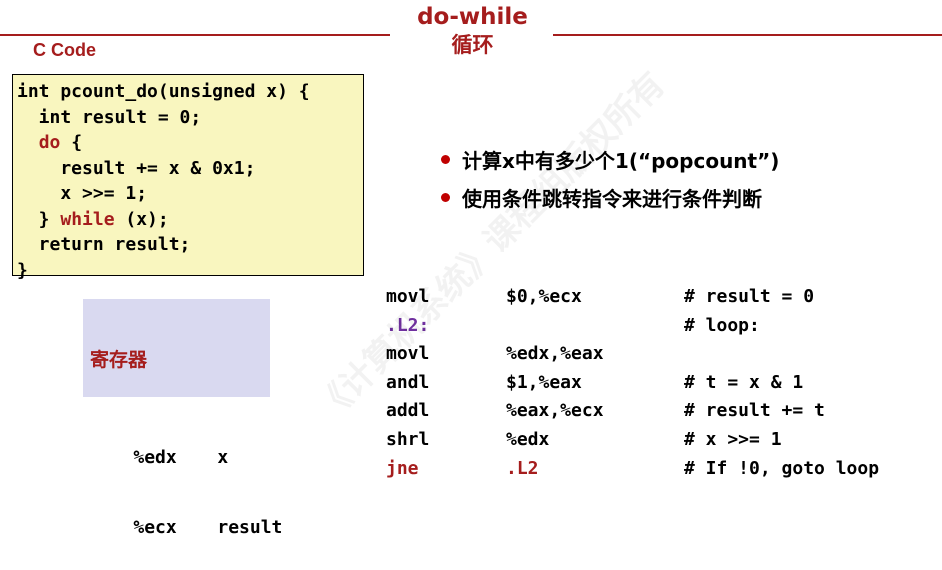 This screenshot has width=942, height=570. I want to click on code-line: }, so click(190, 271).